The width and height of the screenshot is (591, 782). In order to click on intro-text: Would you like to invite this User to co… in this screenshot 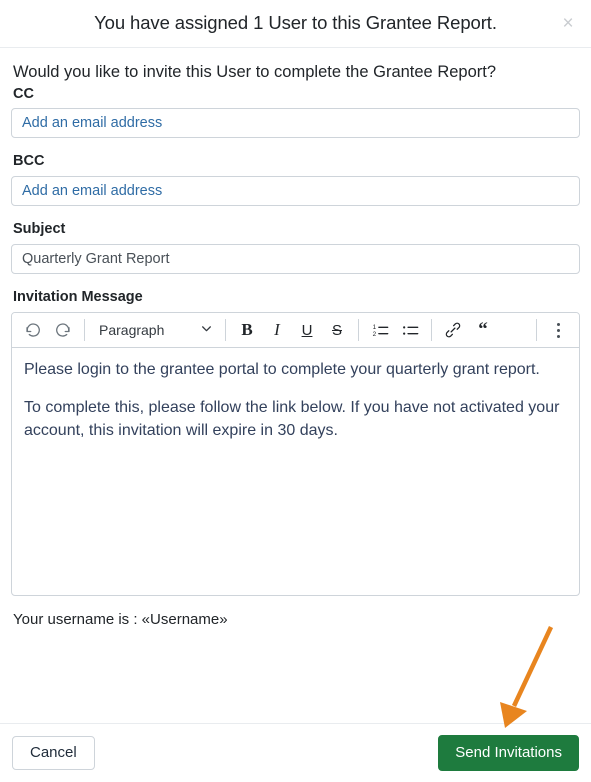, I will do `click(255, 72)`.